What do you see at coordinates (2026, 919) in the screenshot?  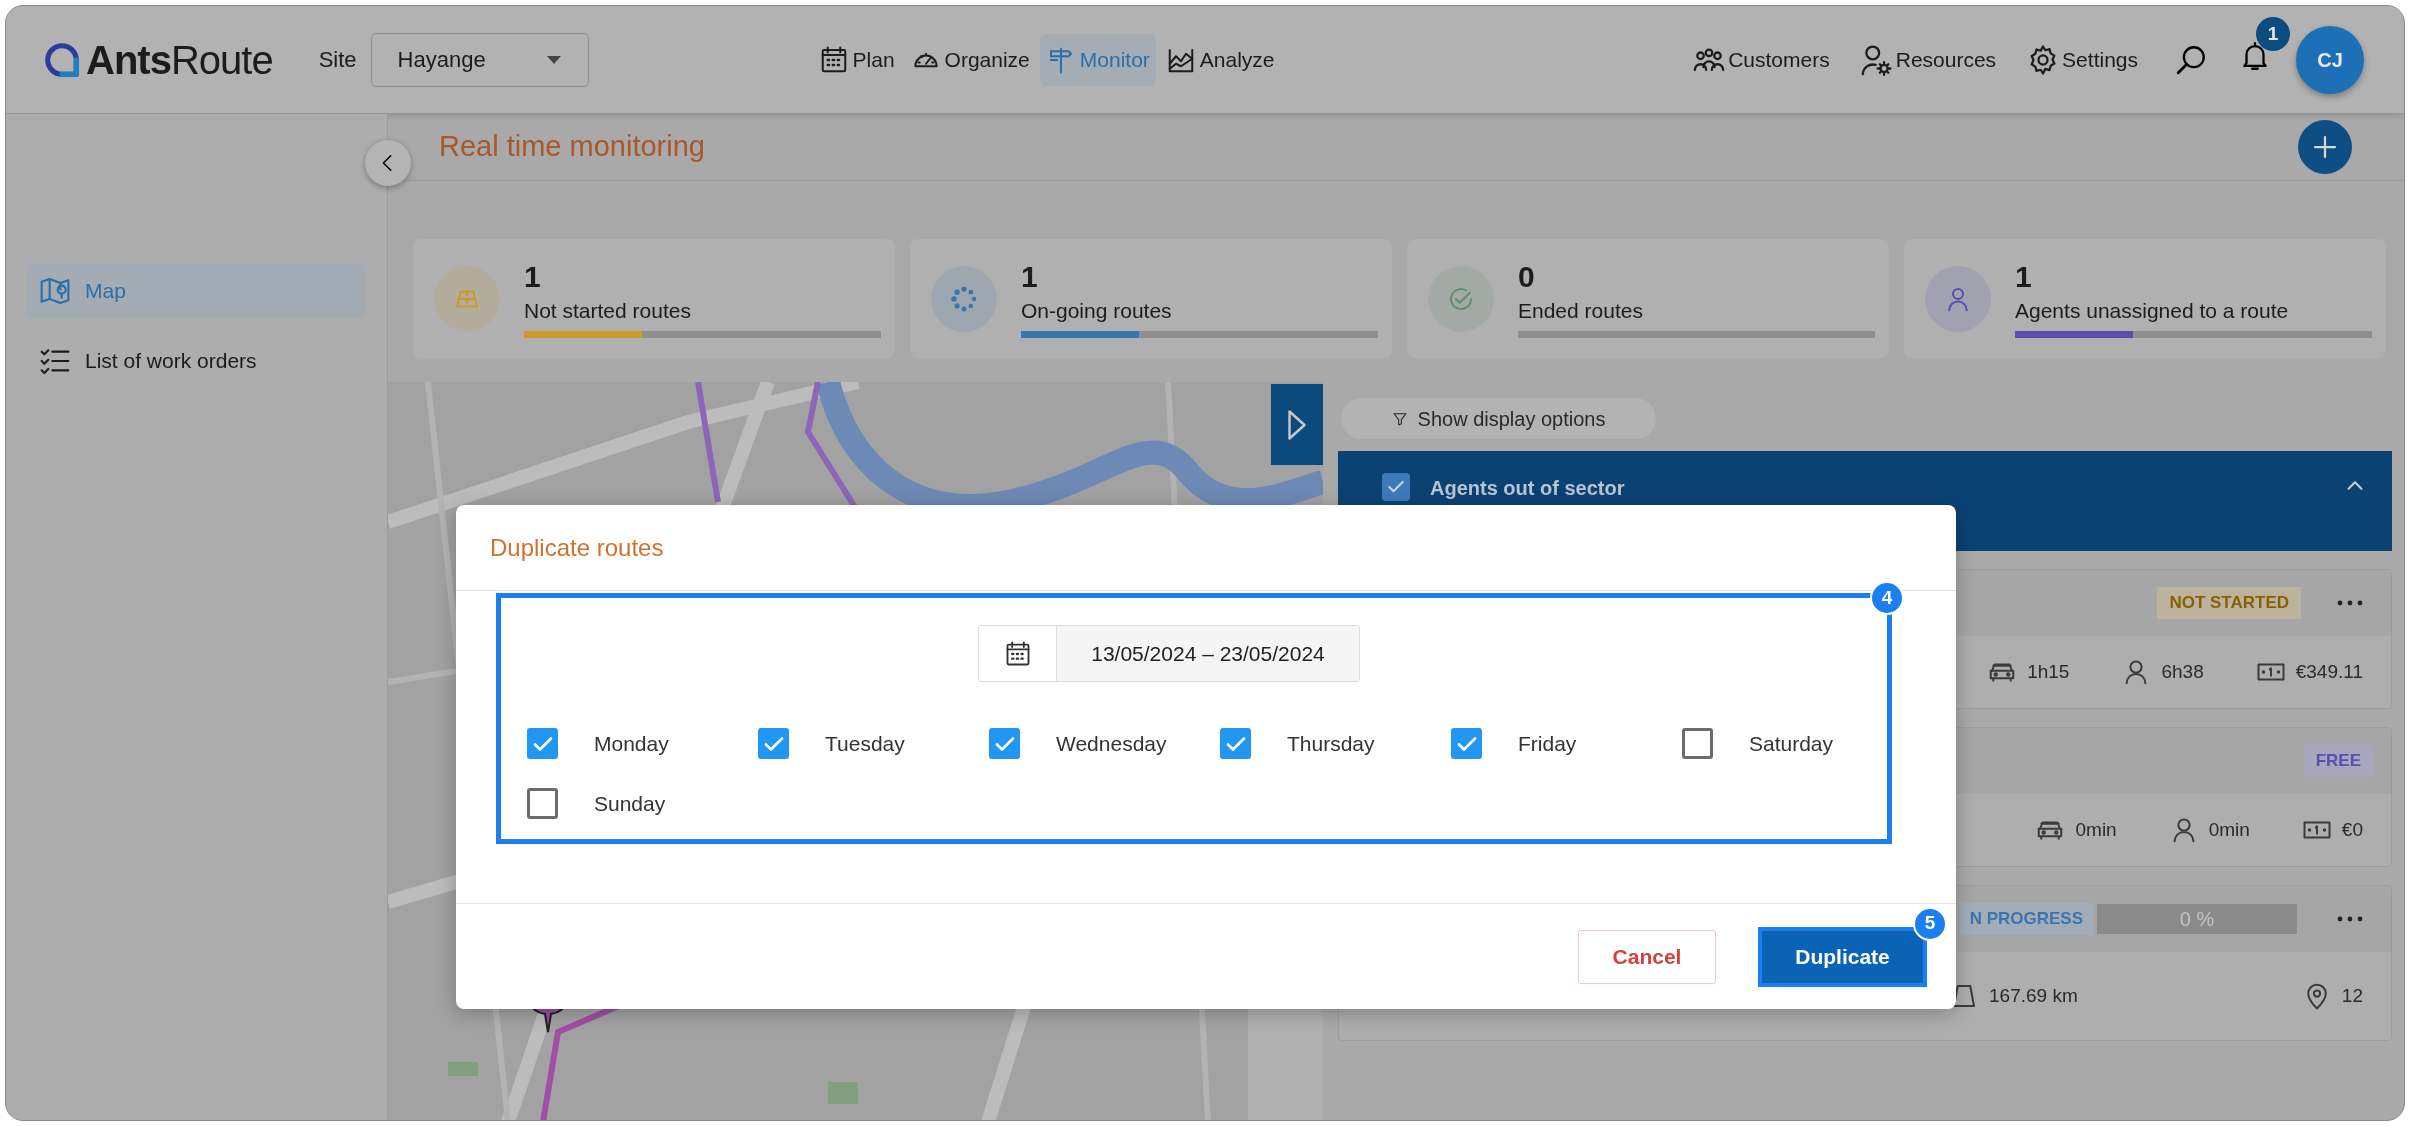 I see `status-badge: N PROGRESS` at bounding box center [2026, 919].